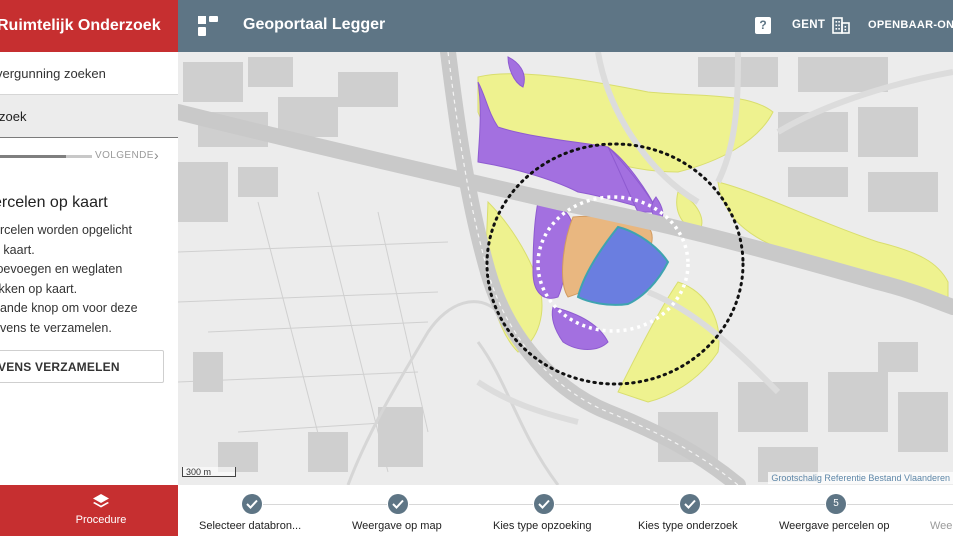 Image resolution: width=953 pixels, height=536 pixels. Describe the element at coordinates (33, 156) in the screenshot. I see `progress-fill` at that location.